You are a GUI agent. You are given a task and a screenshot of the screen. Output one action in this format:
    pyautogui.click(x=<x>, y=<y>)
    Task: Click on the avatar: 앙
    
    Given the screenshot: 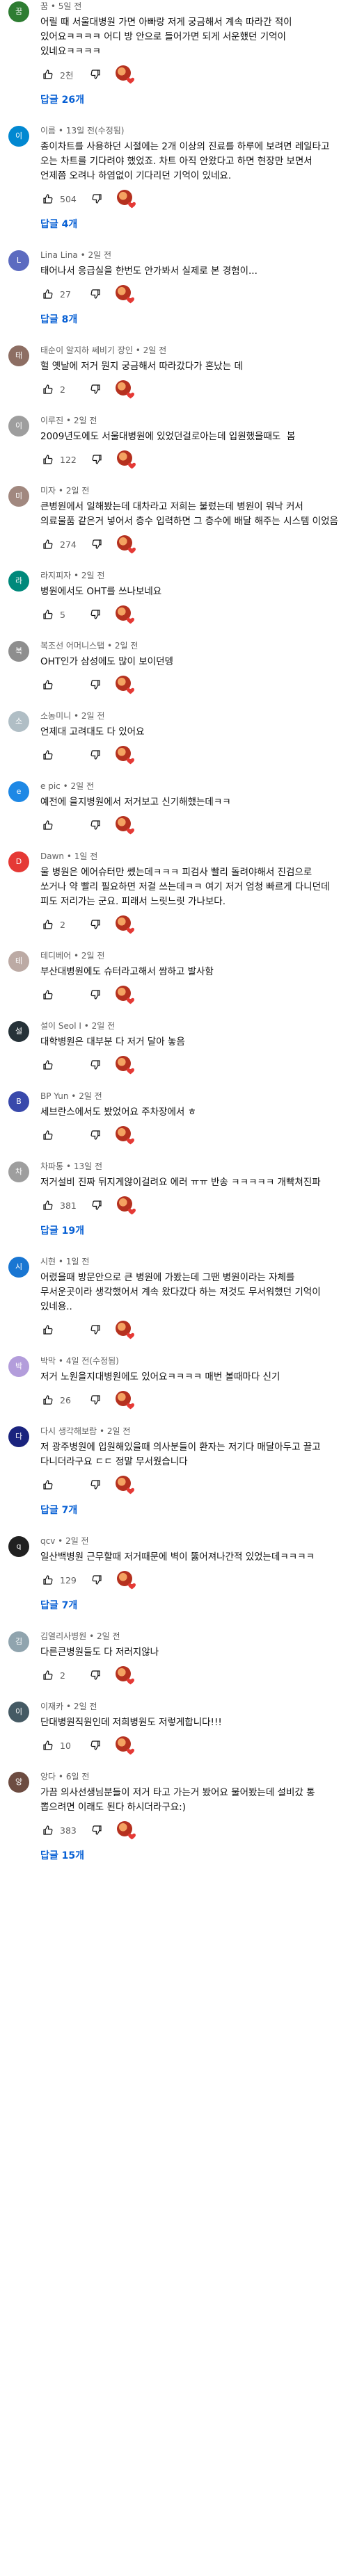 What is the action you would take?
    pyautogui.click(x=18, y=1782)
    